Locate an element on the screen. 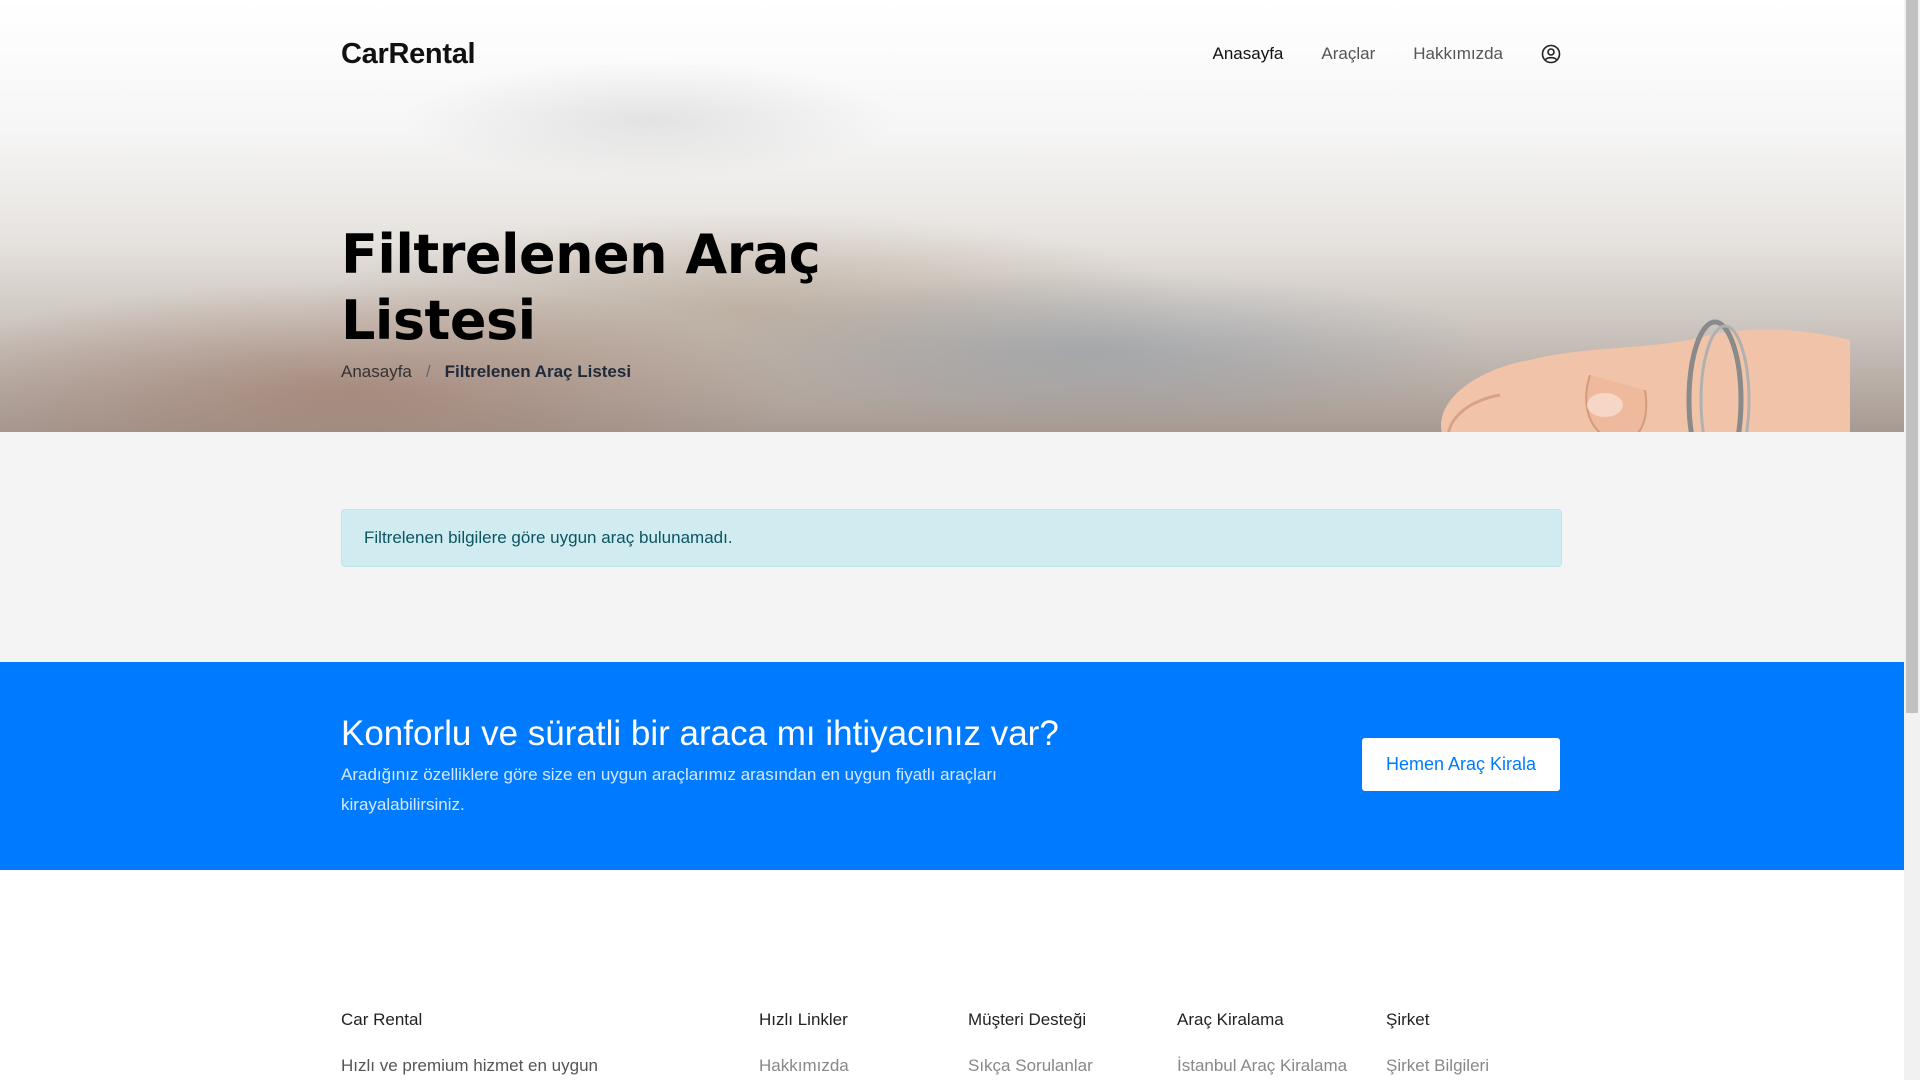 This screenshot has width=1920, height=1080. hand-with-keyring-image is located at coordinates (1645, 375).